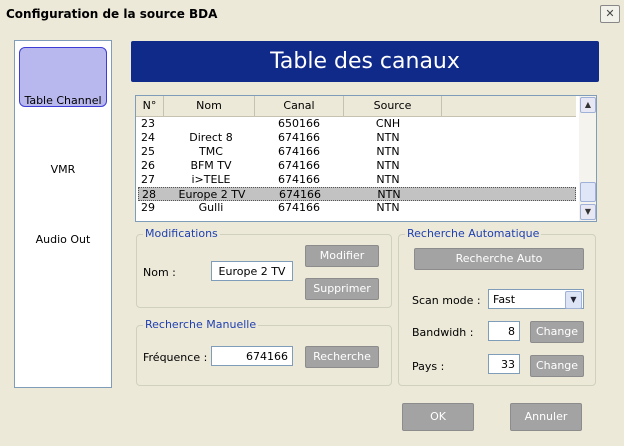  I want to click on recherche-button: Recherche, so click(342, 357).